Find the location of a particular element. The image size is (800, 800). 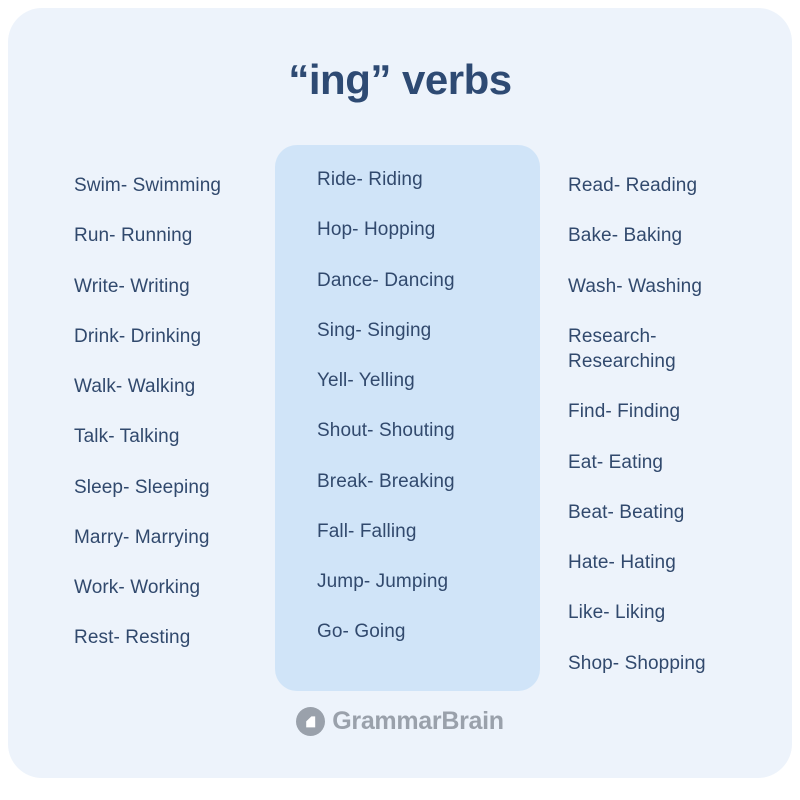

verb-list-item: Marry- Marrying is located at coordinates (142, 537).